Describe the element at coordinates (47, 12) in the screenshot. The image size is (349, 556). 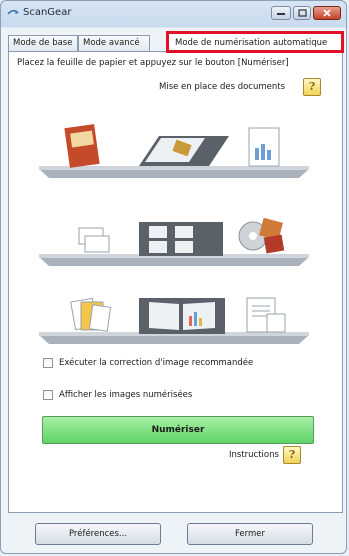
I see `window-title: ScanGear` at that location.